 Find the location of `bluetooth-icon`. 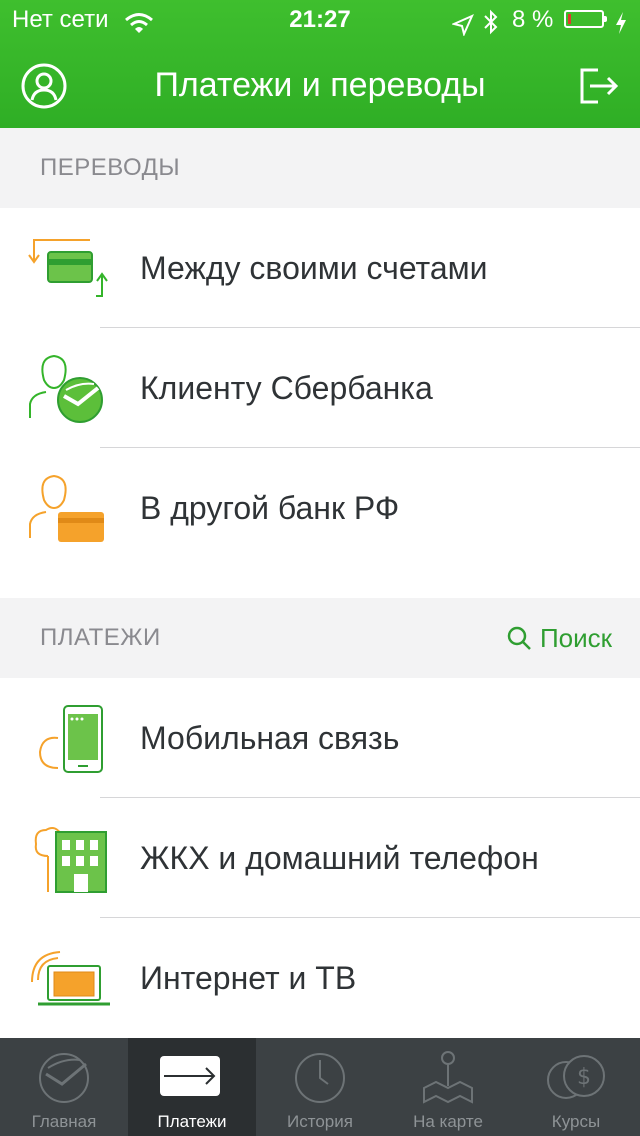

bluetooth-icon is located at coordinates (491, 28).